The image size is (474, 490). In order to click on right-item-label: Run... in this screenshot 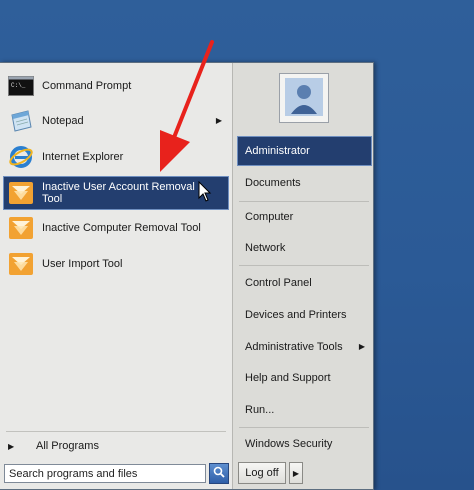, I will do `click(260, 410)`.